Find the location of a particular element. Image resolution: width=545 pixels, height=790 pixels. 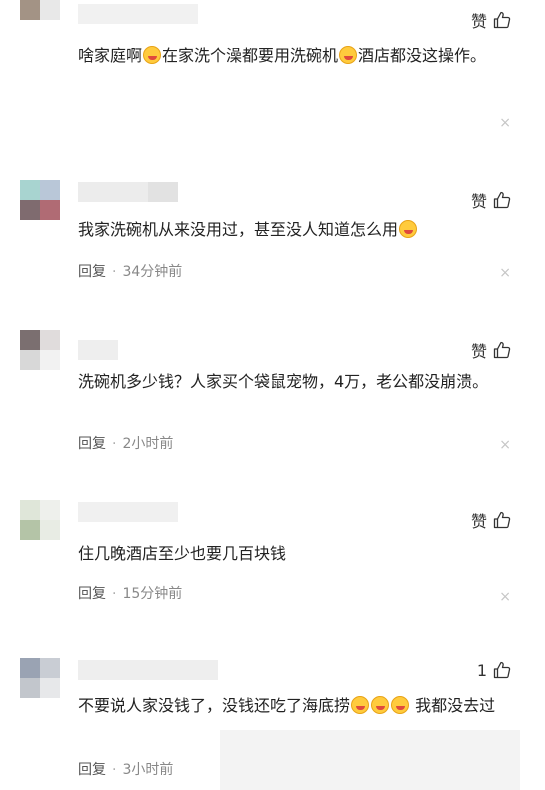

comment-text: 住几晚酒店至少也要几百块钱 is located at coordinates (182, 553).